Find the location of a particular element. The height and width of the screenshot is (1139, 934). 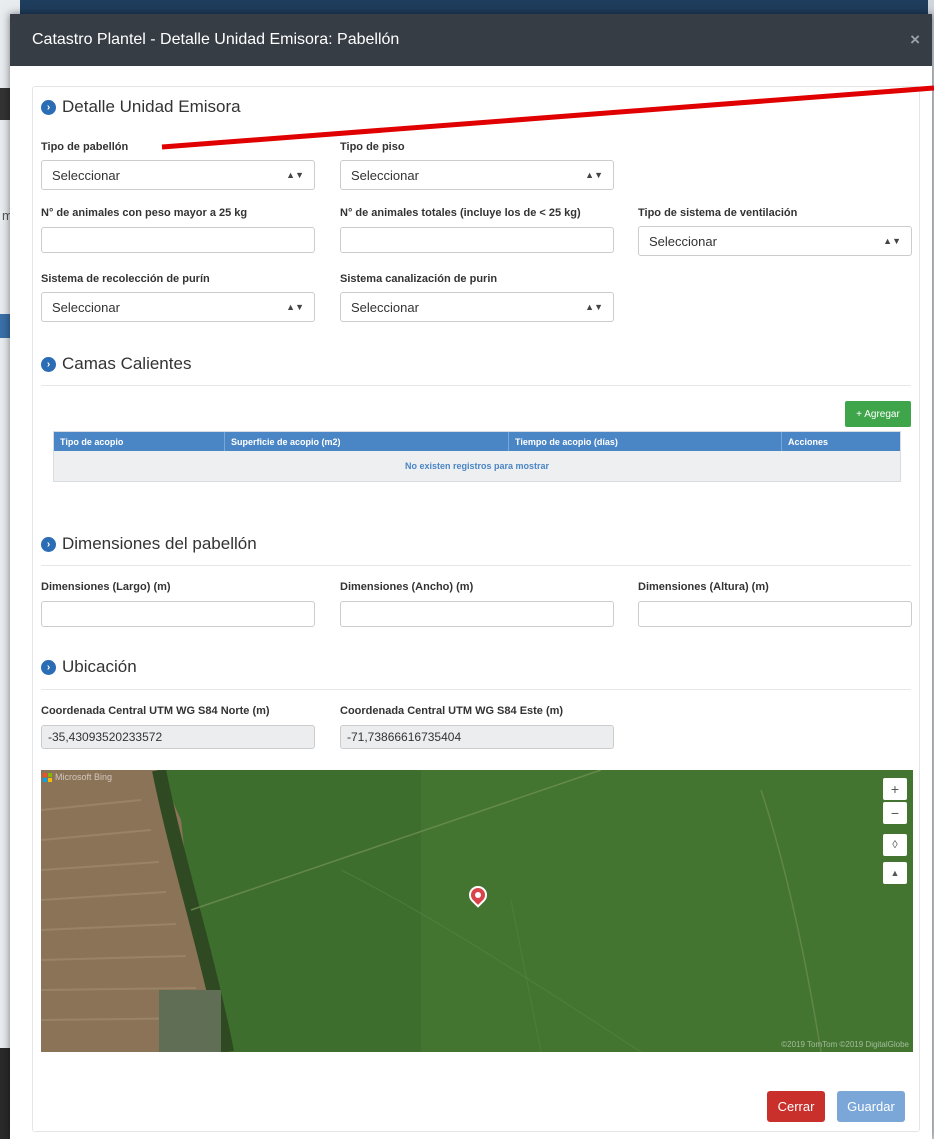

ancho-input is located at coordinates (477, 614).